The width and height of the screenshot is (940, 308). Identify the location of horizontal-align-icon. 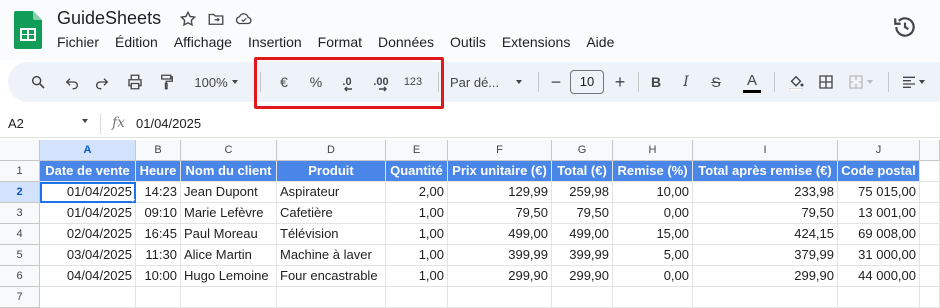
(914, 82).